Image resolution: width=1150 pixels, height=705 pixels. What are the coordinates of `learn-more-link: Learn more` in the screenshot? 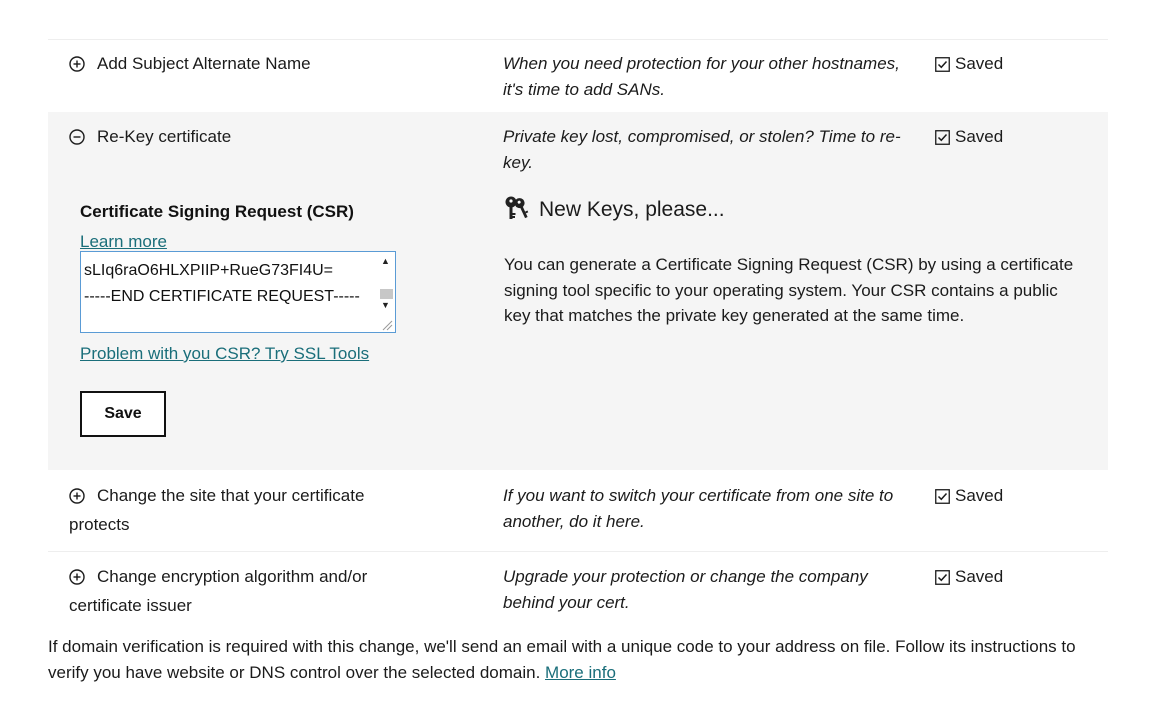 It's located at (123, 241).